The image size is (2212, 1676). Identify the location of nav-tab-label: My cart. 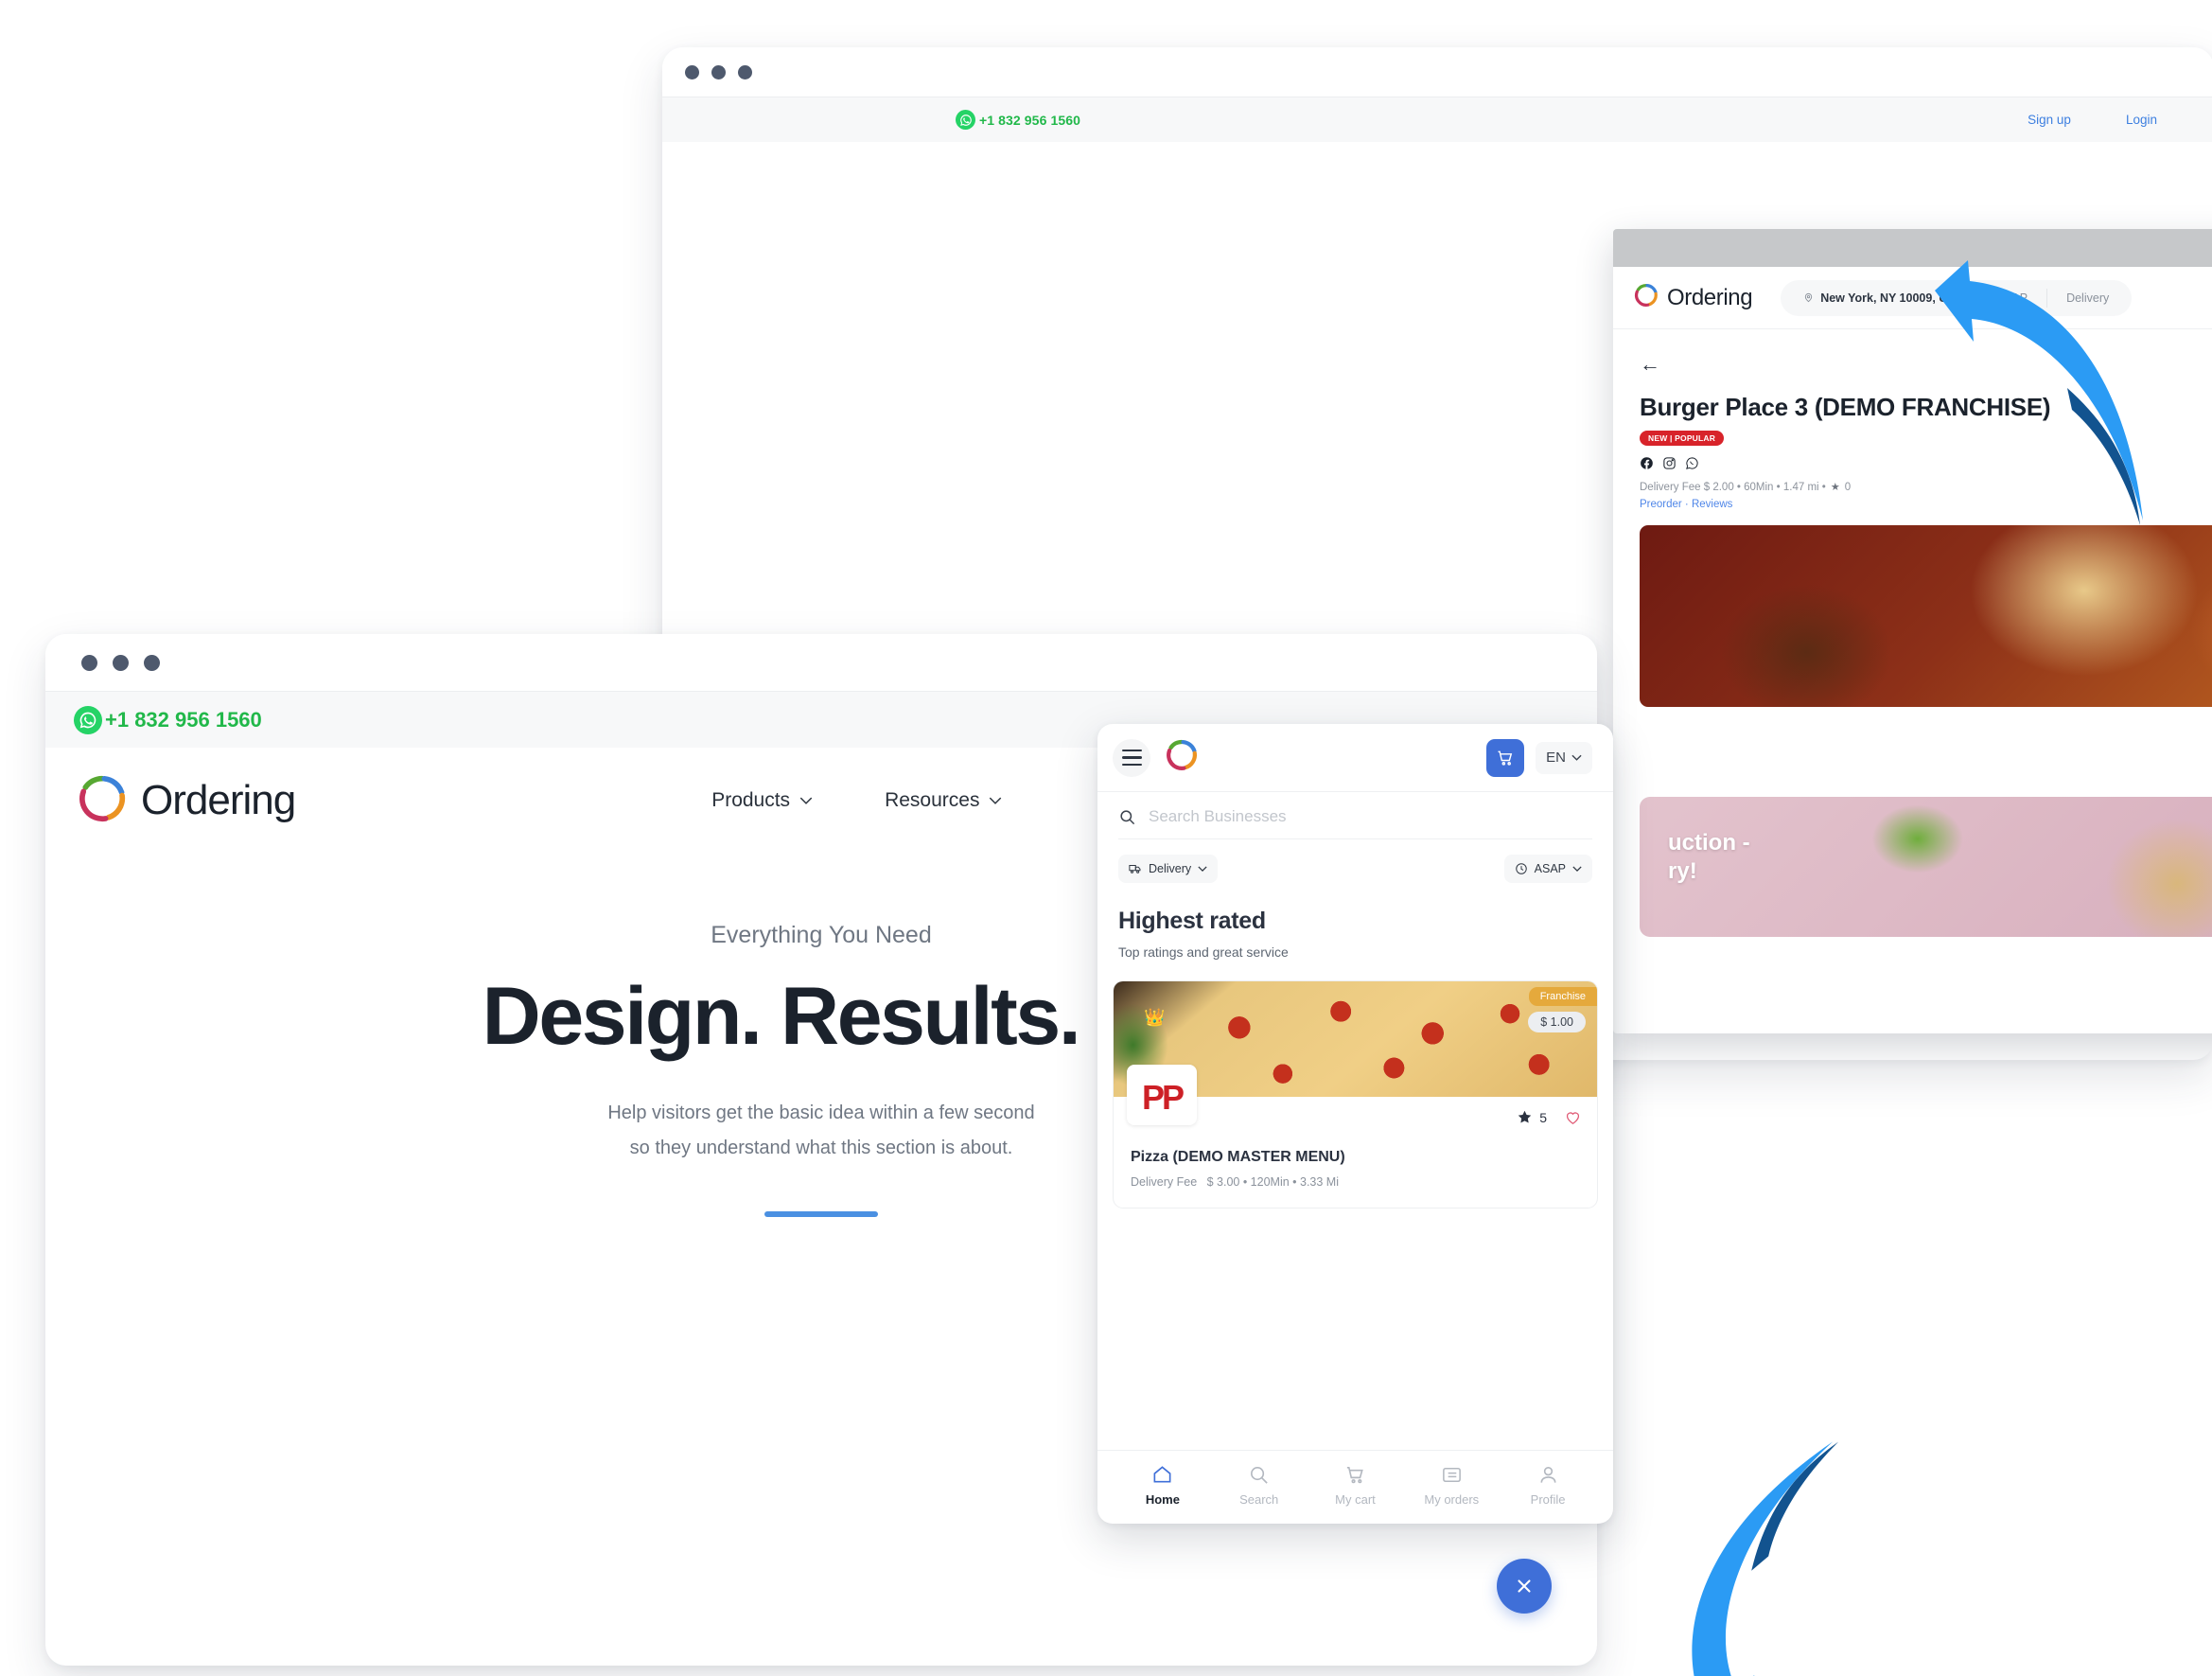
(1355, 1500).